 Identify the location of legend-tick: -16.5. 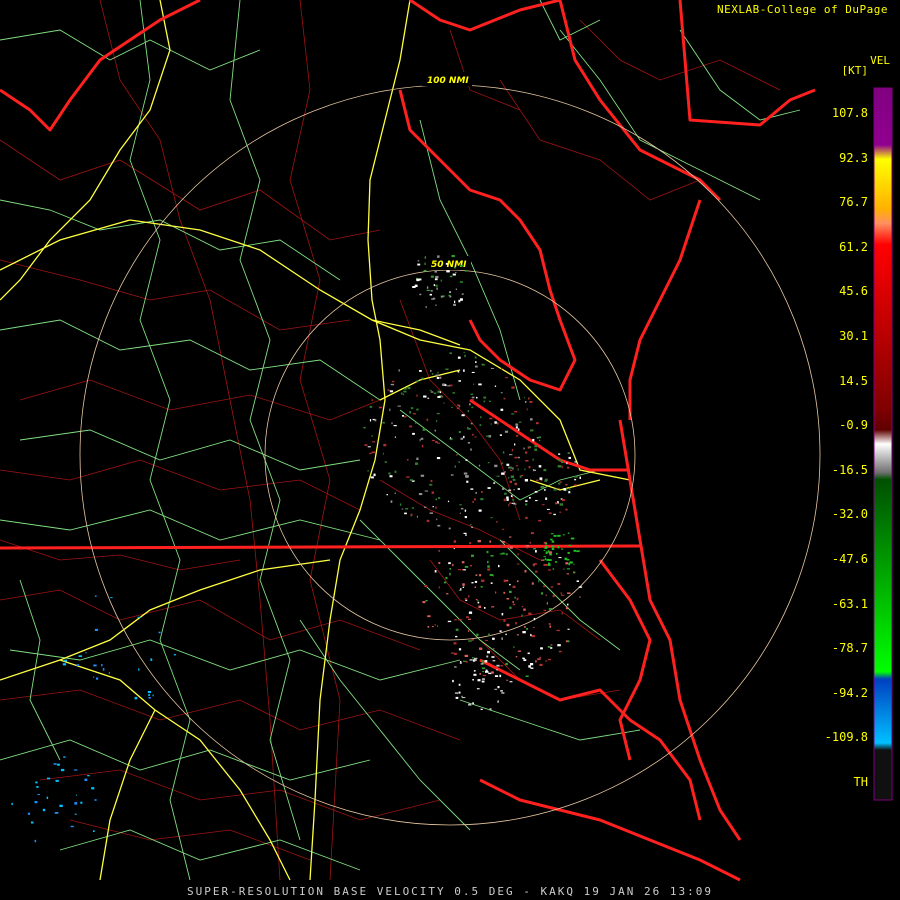
(849, 469).